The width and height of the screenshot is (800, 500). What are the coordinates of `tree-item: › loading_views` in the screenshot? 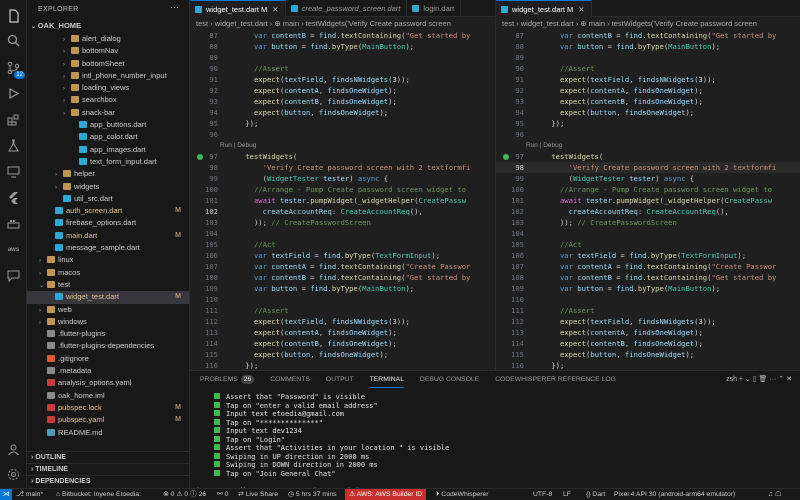 It's located at (108, 88).